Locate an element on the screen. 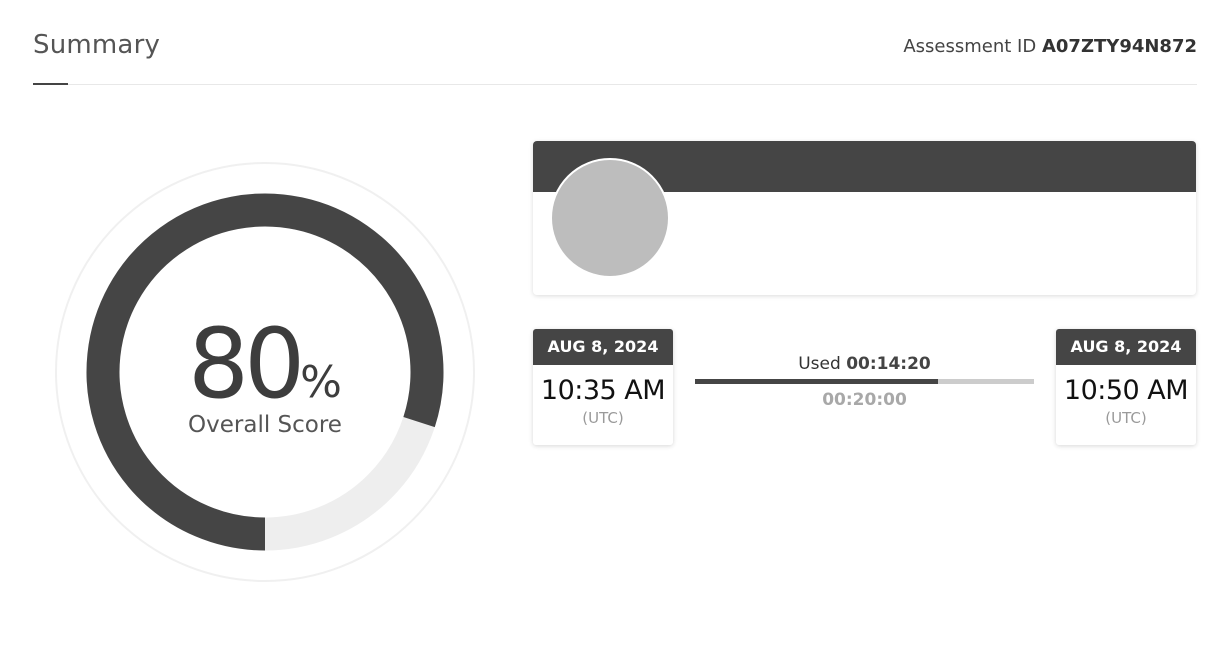 The height and width of the screenshot is (672, 1226). assessment-id: Assessment ID A07ZTY94N872 is located at coordinates (1050, 46).